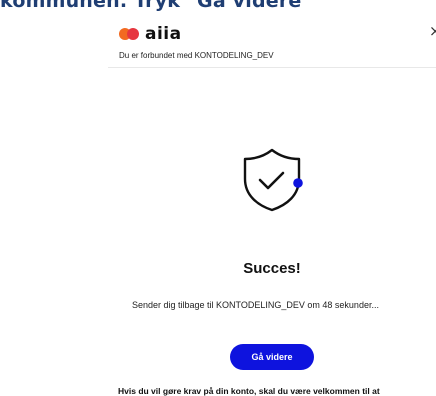  Describe the element at coordinates (163, 33) in the screenshot. I see `brand-name: aiia` at that location.